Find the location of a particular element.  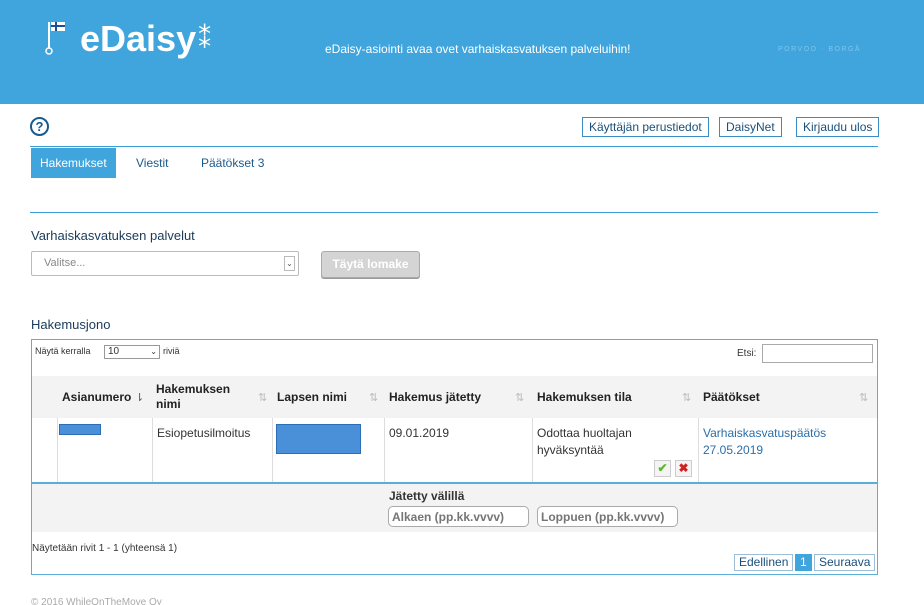

flag-icon is located at coordinates (56, 39).